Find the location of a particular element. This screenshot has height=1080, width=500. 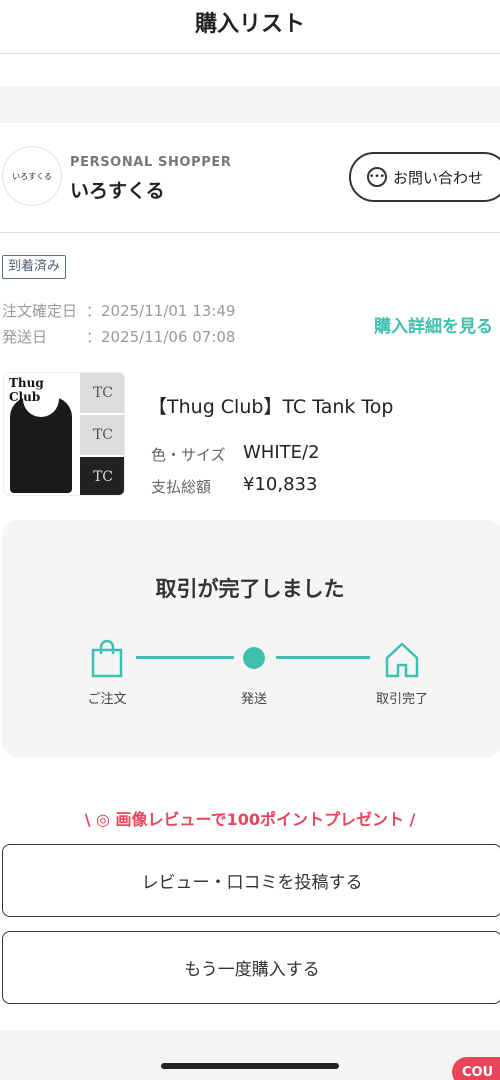

purchase-detail-link: 購入詳細を見る is located at coordinates (433, 324).